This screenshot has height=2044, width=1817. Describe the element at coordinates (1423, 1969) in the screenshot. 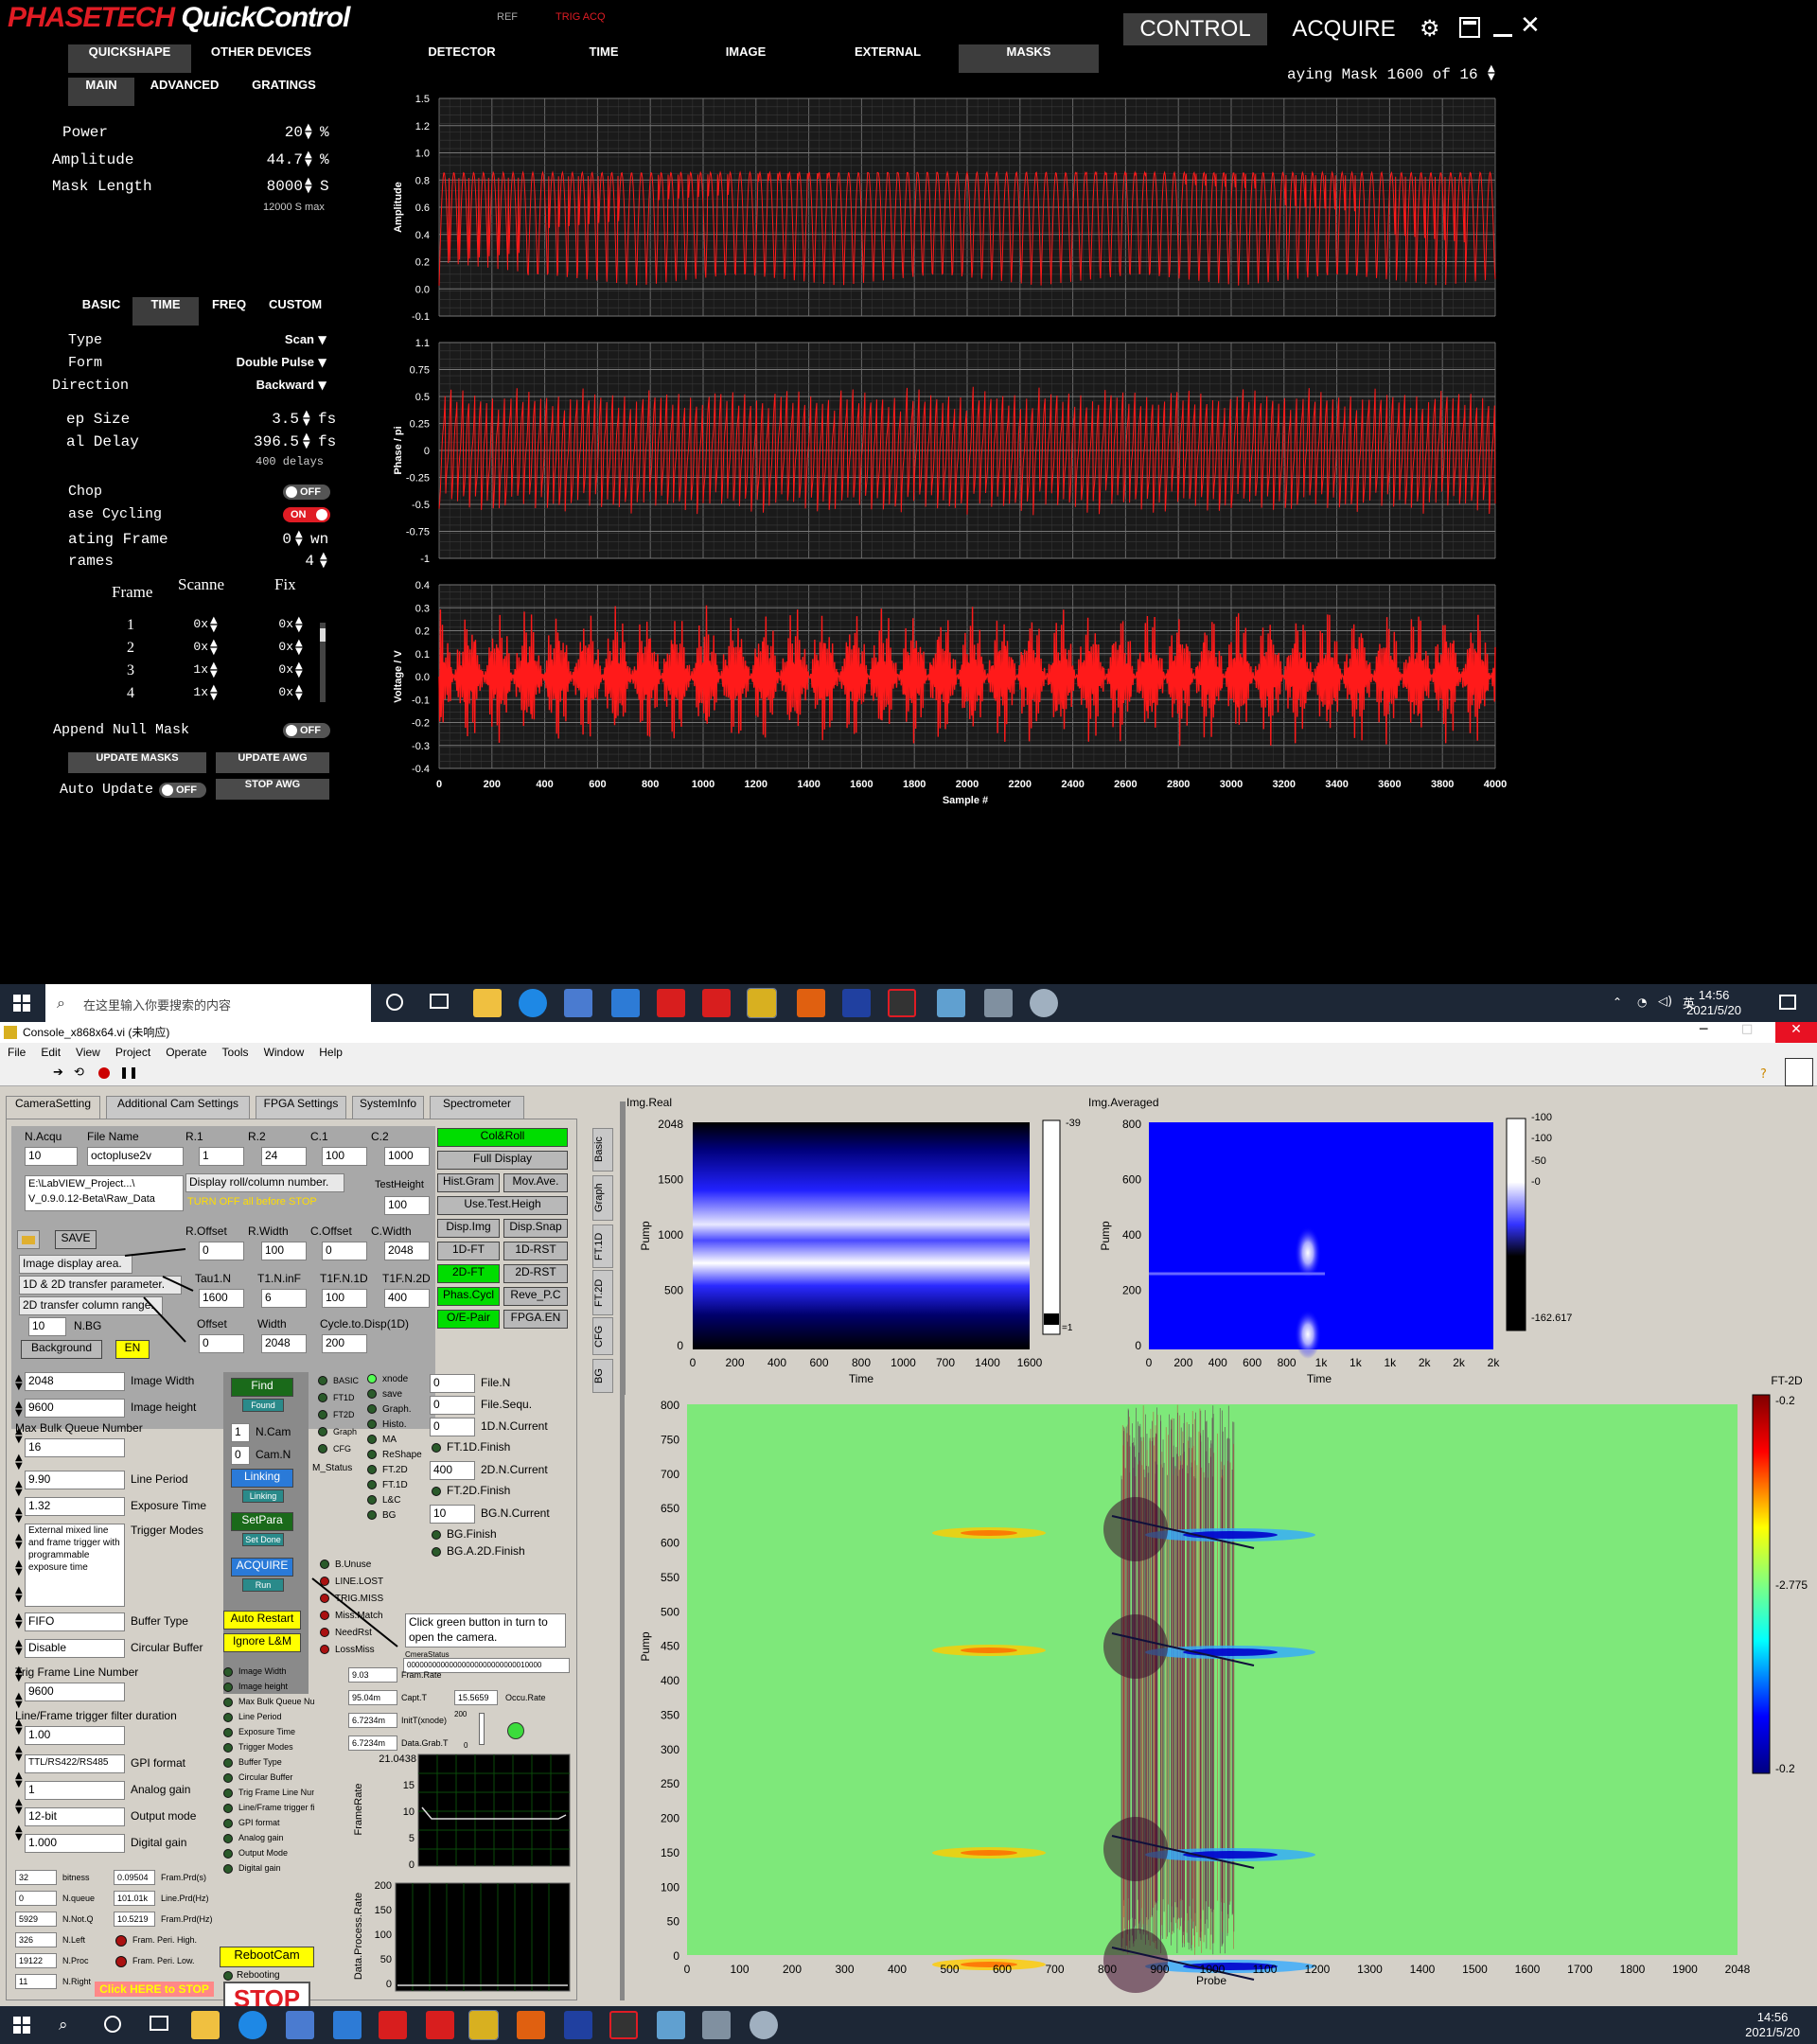

I see `ft2d-x-tick: 1400` at that location.